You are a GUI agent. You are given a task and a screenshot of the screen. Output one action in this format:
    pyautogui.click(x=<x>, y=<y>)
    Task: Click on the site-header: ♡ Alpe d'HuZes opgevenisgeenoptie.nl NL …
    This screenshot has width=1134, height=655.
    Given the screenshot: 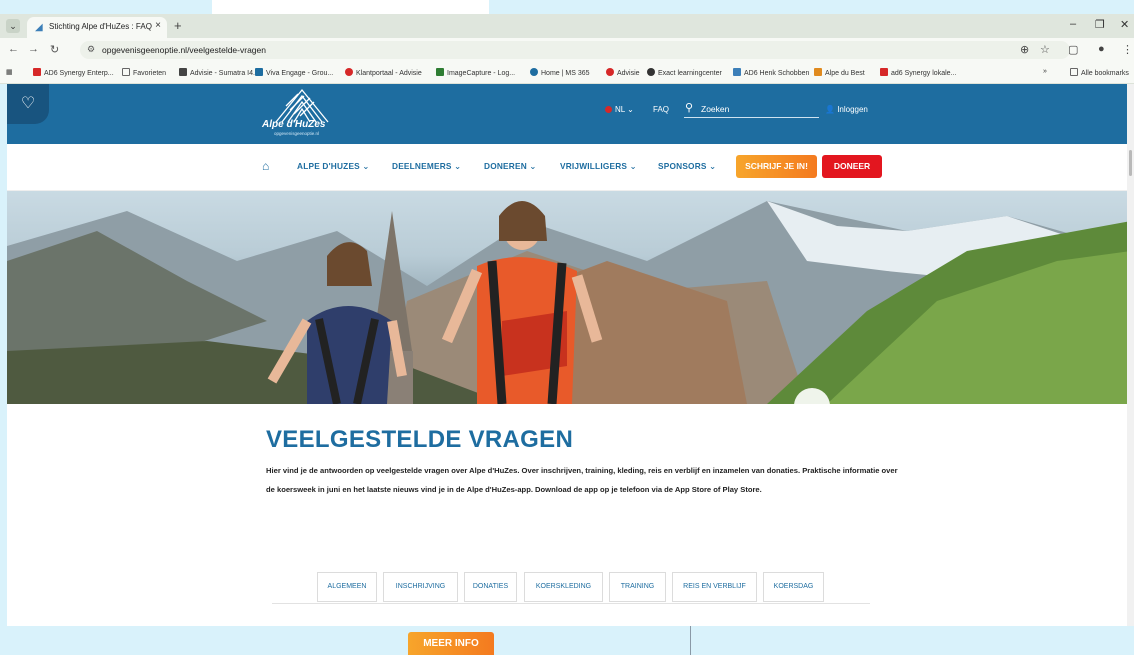 What is the action you would take?
    pyautogui.click(x=569, y=114)
    